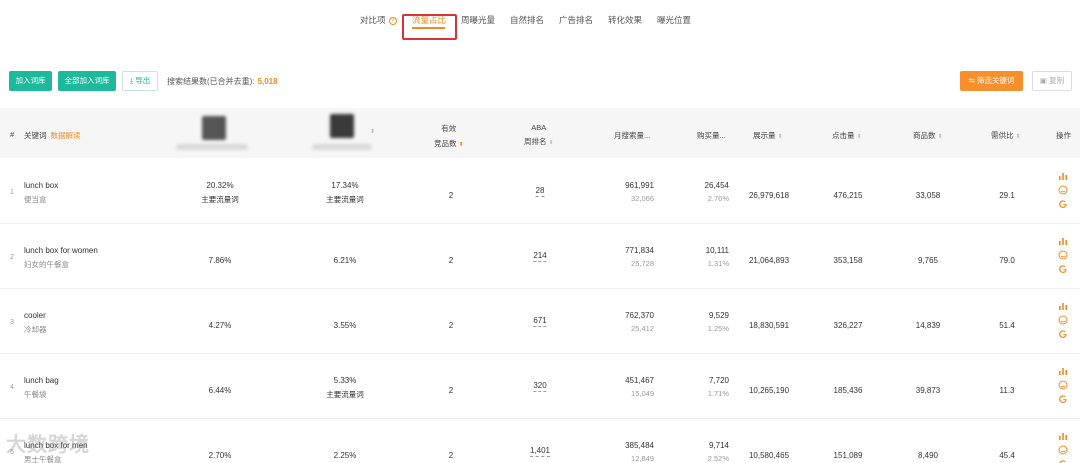  I want to click on keyword-text: cooler, so click(35, 315).